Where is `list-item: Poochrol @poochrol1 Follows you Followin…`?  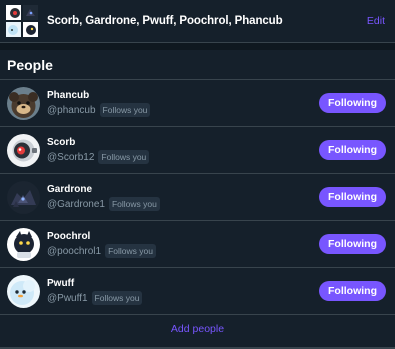
list-item: Poochrol @poochrol1 Follows you Followin… is located at coordinates (197, 244).